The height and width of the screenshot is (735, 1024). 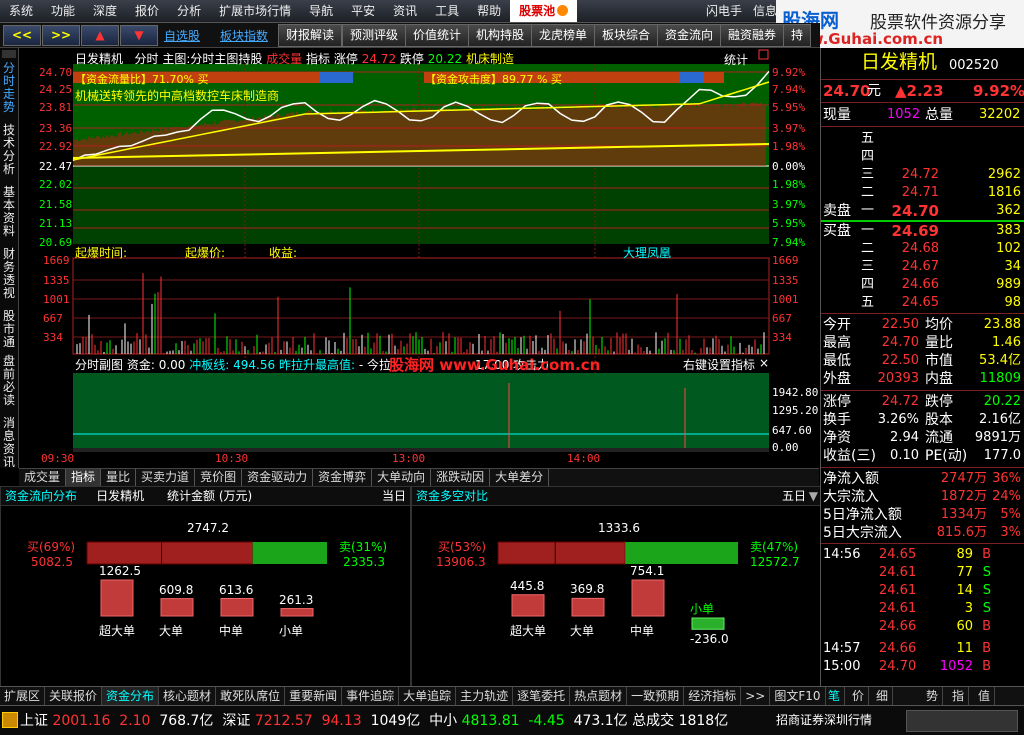 What do you see at coordinates (394, 496) in the screenshot?
I see `capital-flow-period: 当日` at bounding box center [394, 496].